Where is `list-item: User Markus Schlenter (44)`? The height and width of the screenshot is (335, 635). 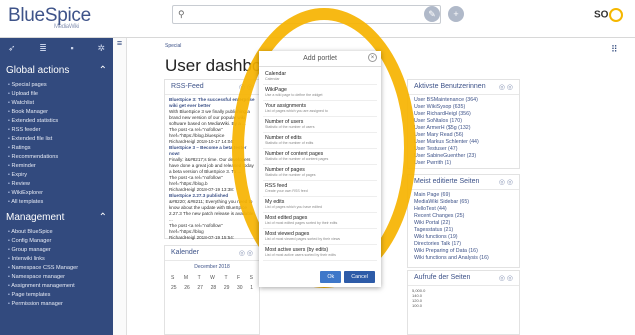 list-item: User Markus Schlenter (44) is located at coordinates (463, 142).